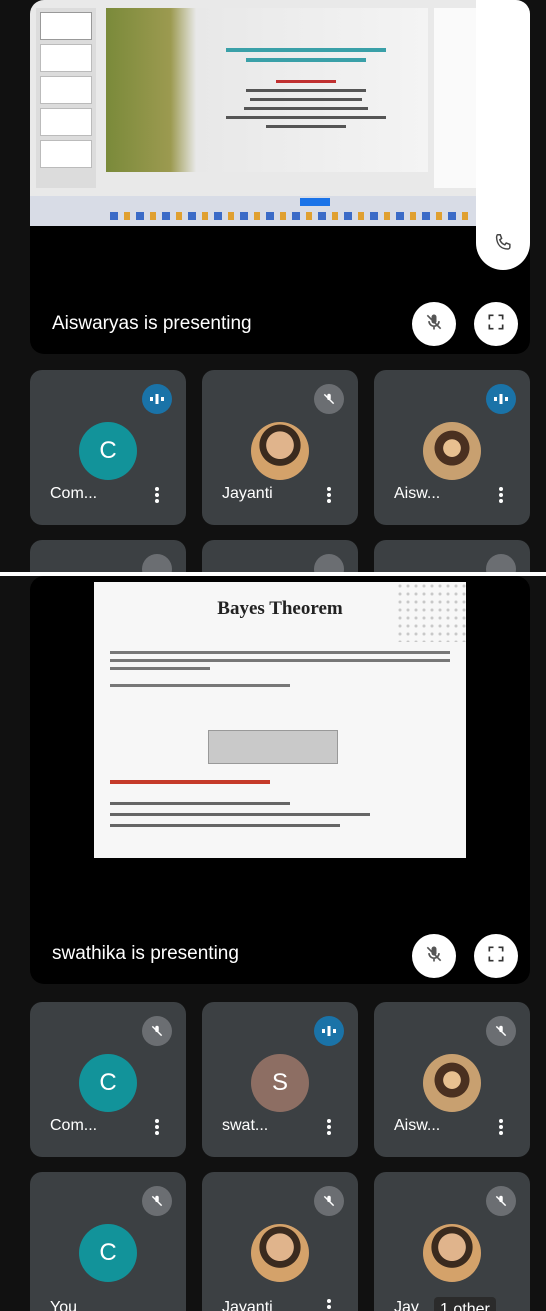  What do you see at coordinates (431, 612) in the screenshot?
I see `slide-decoration` at bounding box center [431, 612].